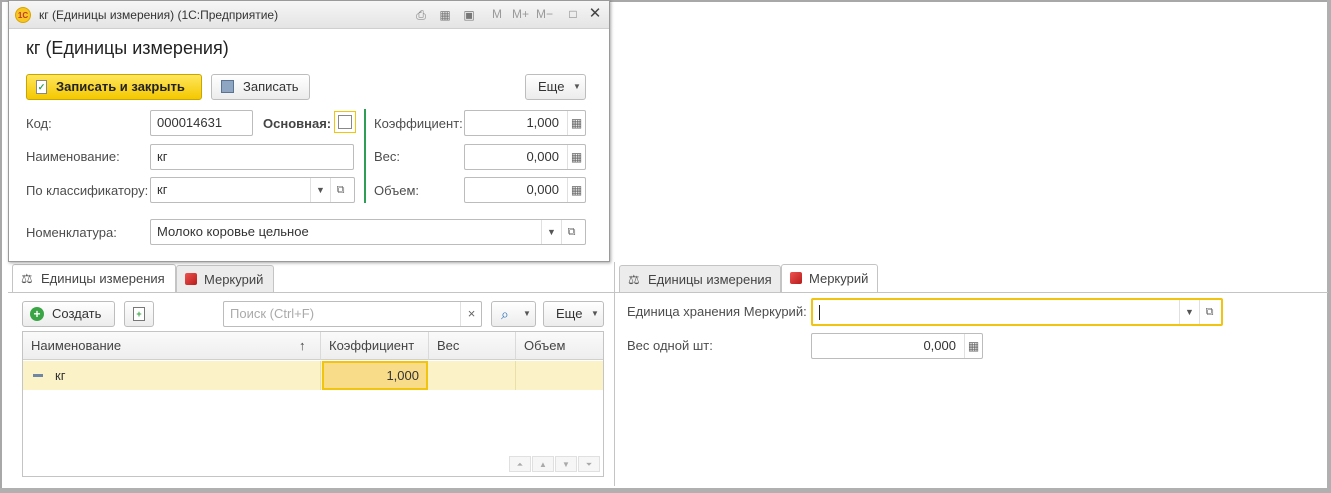 The width and height of the screenshot is (1331, 493). Describe the element at coordinates (352, 314) in the screenshot. I see `search-input: Поиск (Ctrl+F)` at that location.